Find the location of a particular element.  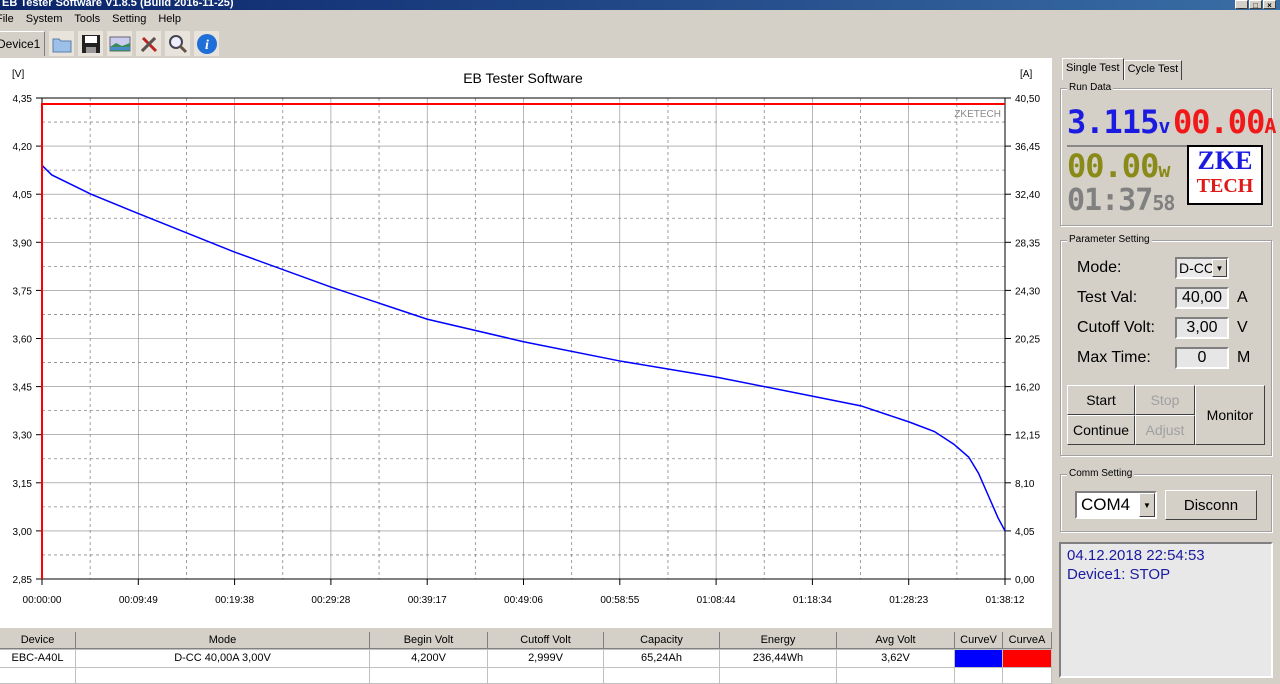

comm-setting-group: Comm Setting COM4 ▼ Disconn is located at coordinates (1166, 500).